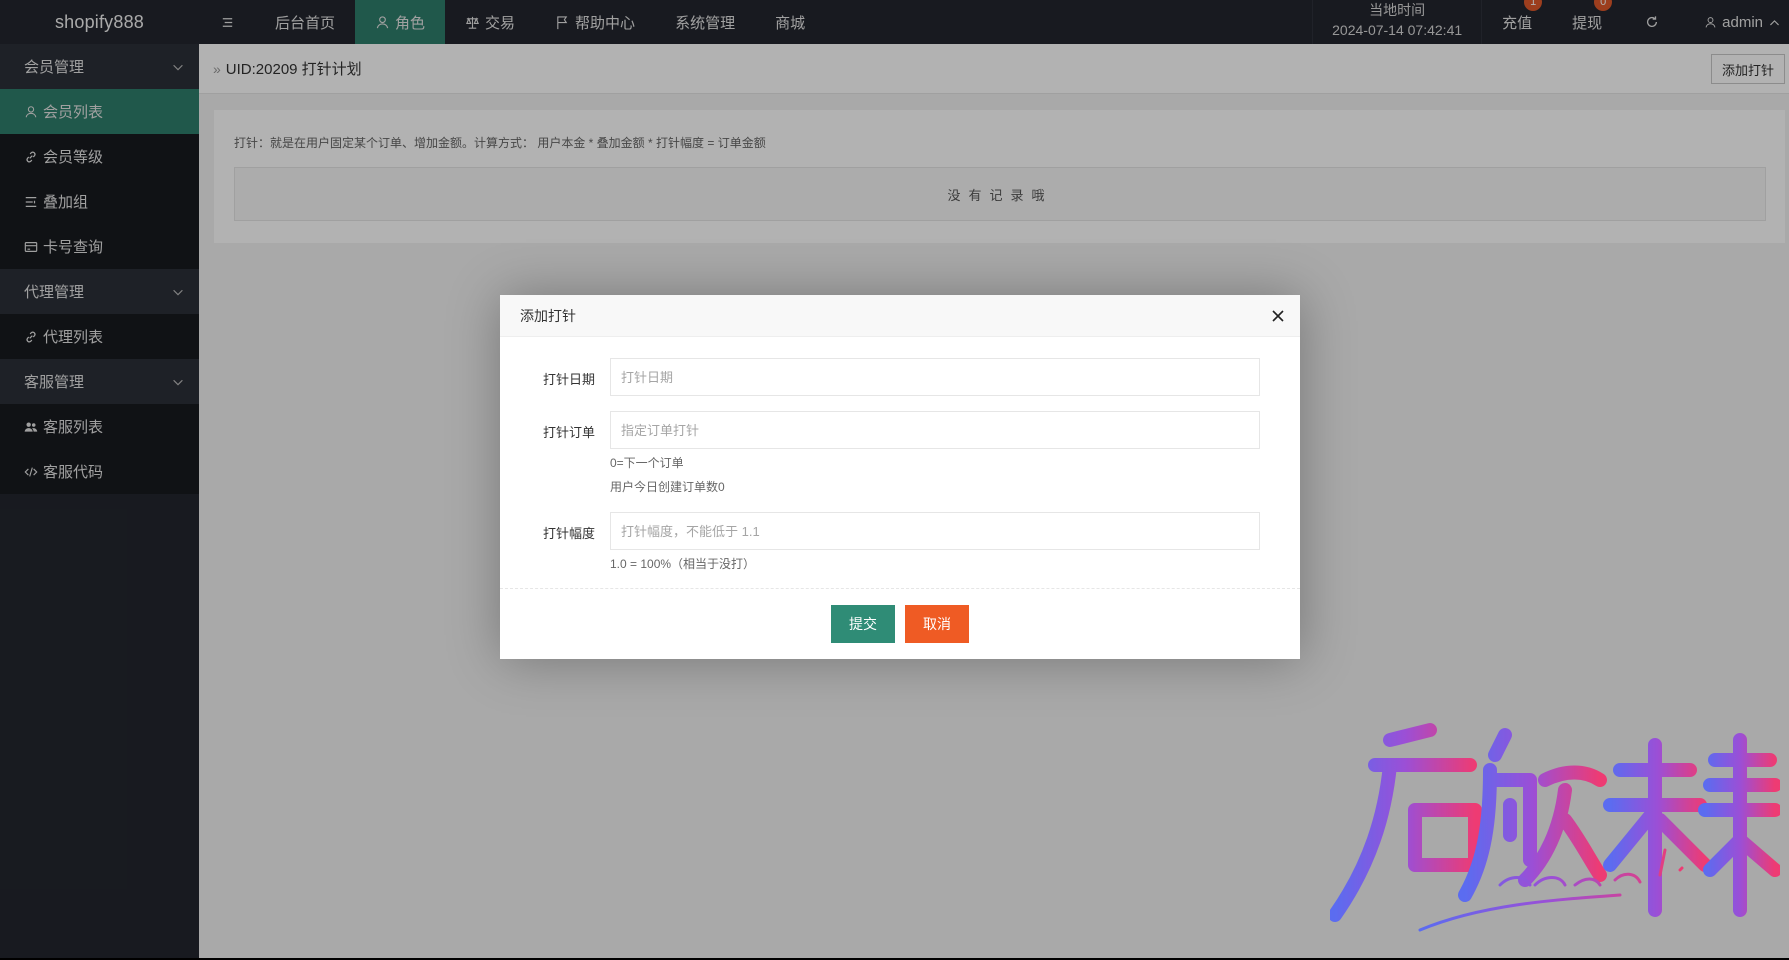 This screenshot has height=960, width=1789. What do you see at coordinates (1278, 316) in the screenshot?
I see `close-icon` at bounding box center [1278, 316].